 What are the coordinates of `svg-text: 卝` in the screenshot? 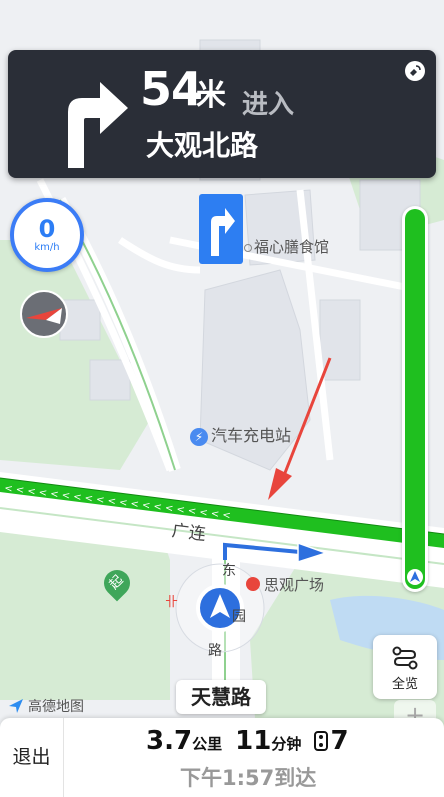 It's located at (171, 602).